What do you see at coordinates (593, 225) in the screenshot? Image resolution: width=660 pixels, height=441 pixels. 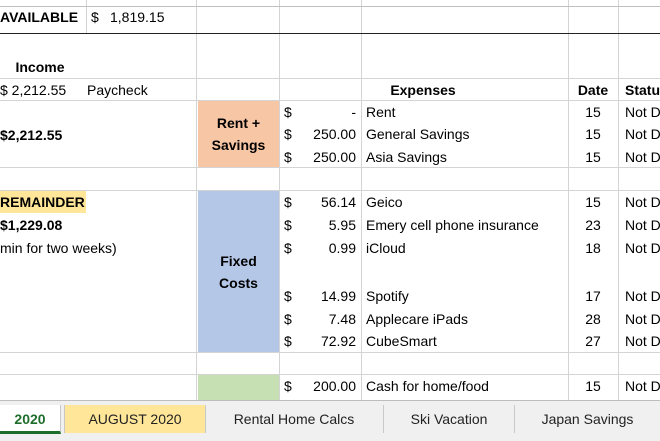 I see `expense-date: 23` at bounding box center [593, 225].